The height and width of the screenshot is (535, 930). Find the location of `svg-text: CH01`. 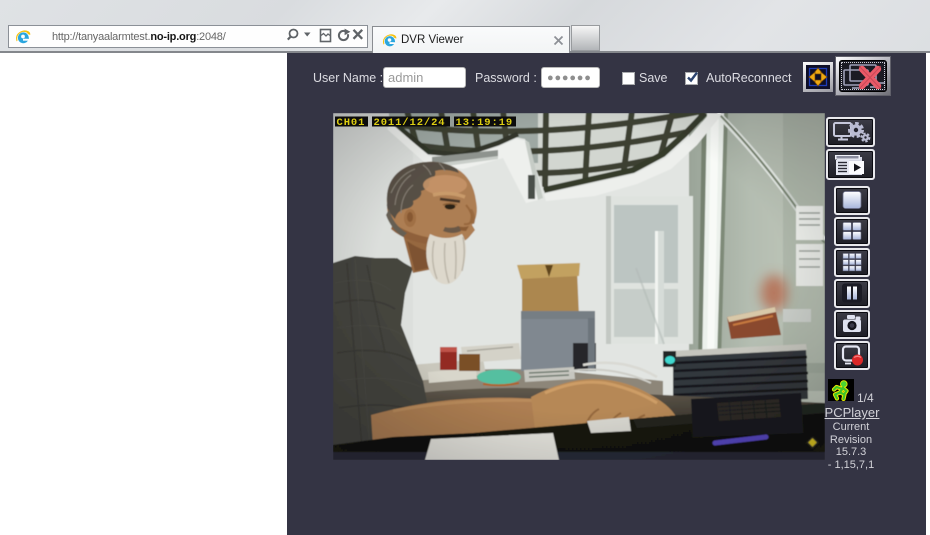

svg-text: CH01 is located at coordinates (351, 123).